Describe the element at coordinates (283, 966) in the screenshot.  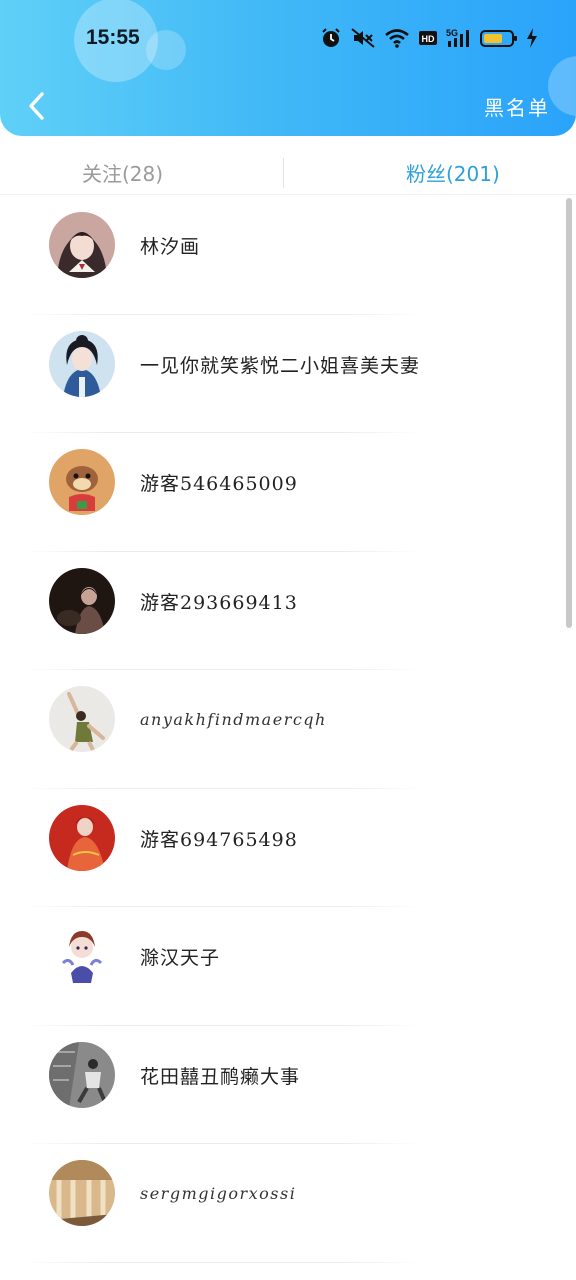
I see `list-item: 滁汉天子` at that location.